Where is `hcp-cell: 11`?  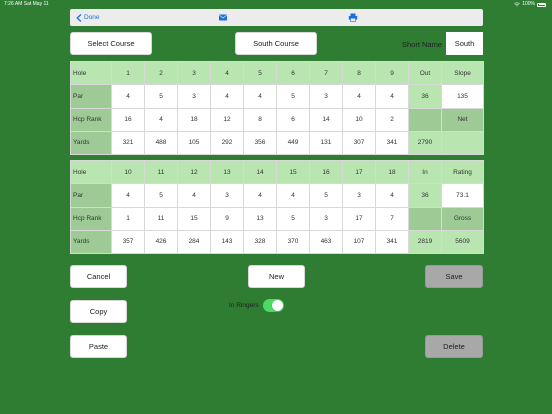 hcp-cell: 11 is located at coordinates (161, 218).